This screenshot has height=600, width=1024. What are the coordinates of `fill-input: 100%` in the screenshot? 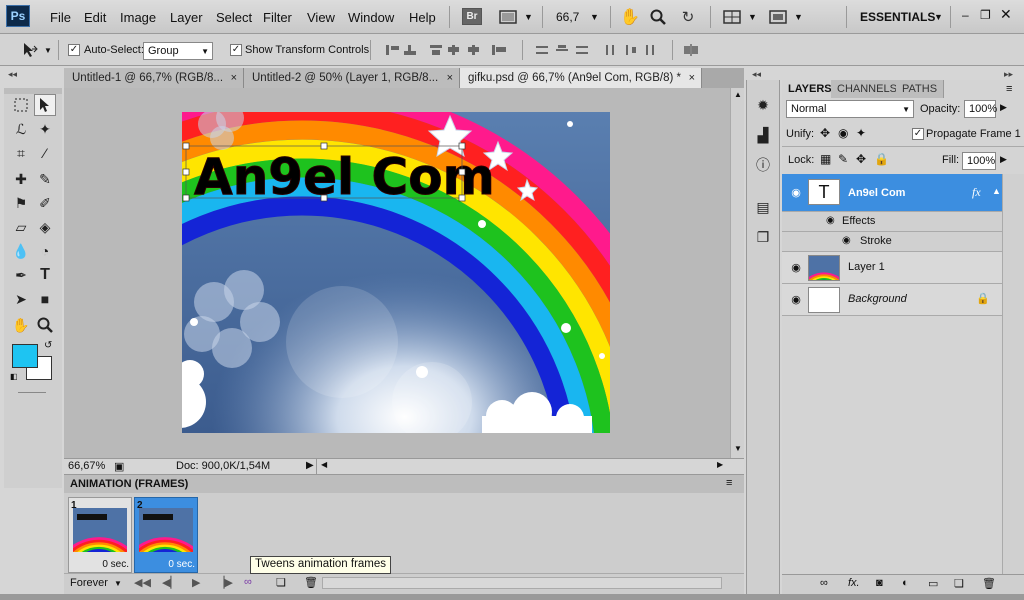 It's located at (979, 161).